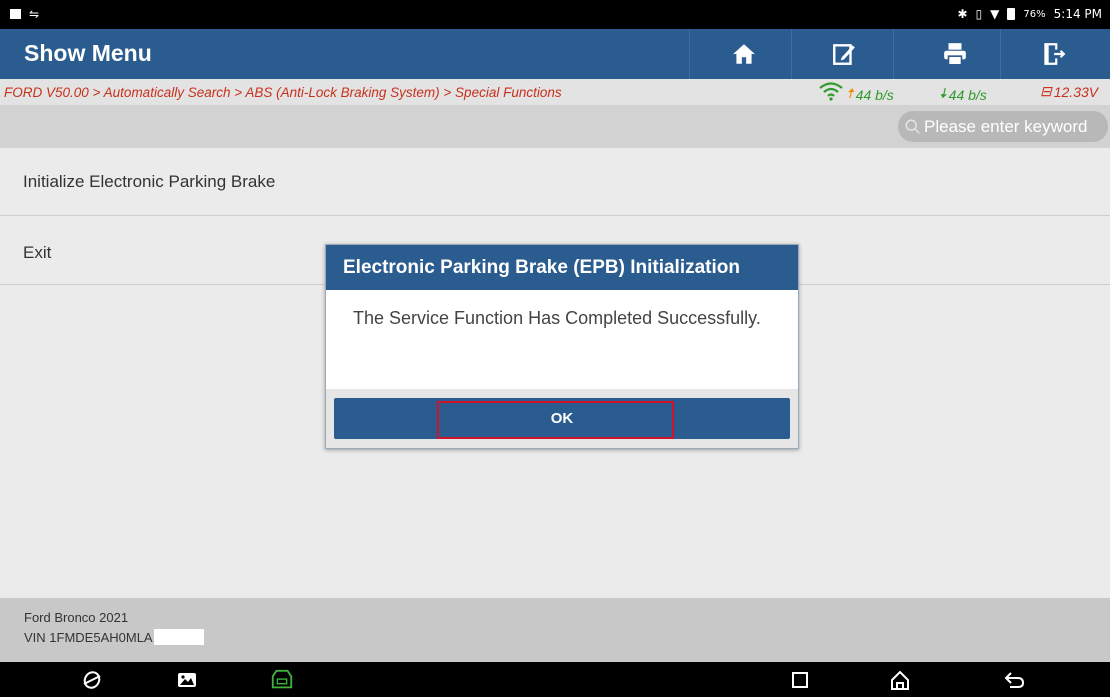 The height and width of the screenshot is (697, 1110). I want to click on search-input: Please enter keyword, so click(1003, 126).